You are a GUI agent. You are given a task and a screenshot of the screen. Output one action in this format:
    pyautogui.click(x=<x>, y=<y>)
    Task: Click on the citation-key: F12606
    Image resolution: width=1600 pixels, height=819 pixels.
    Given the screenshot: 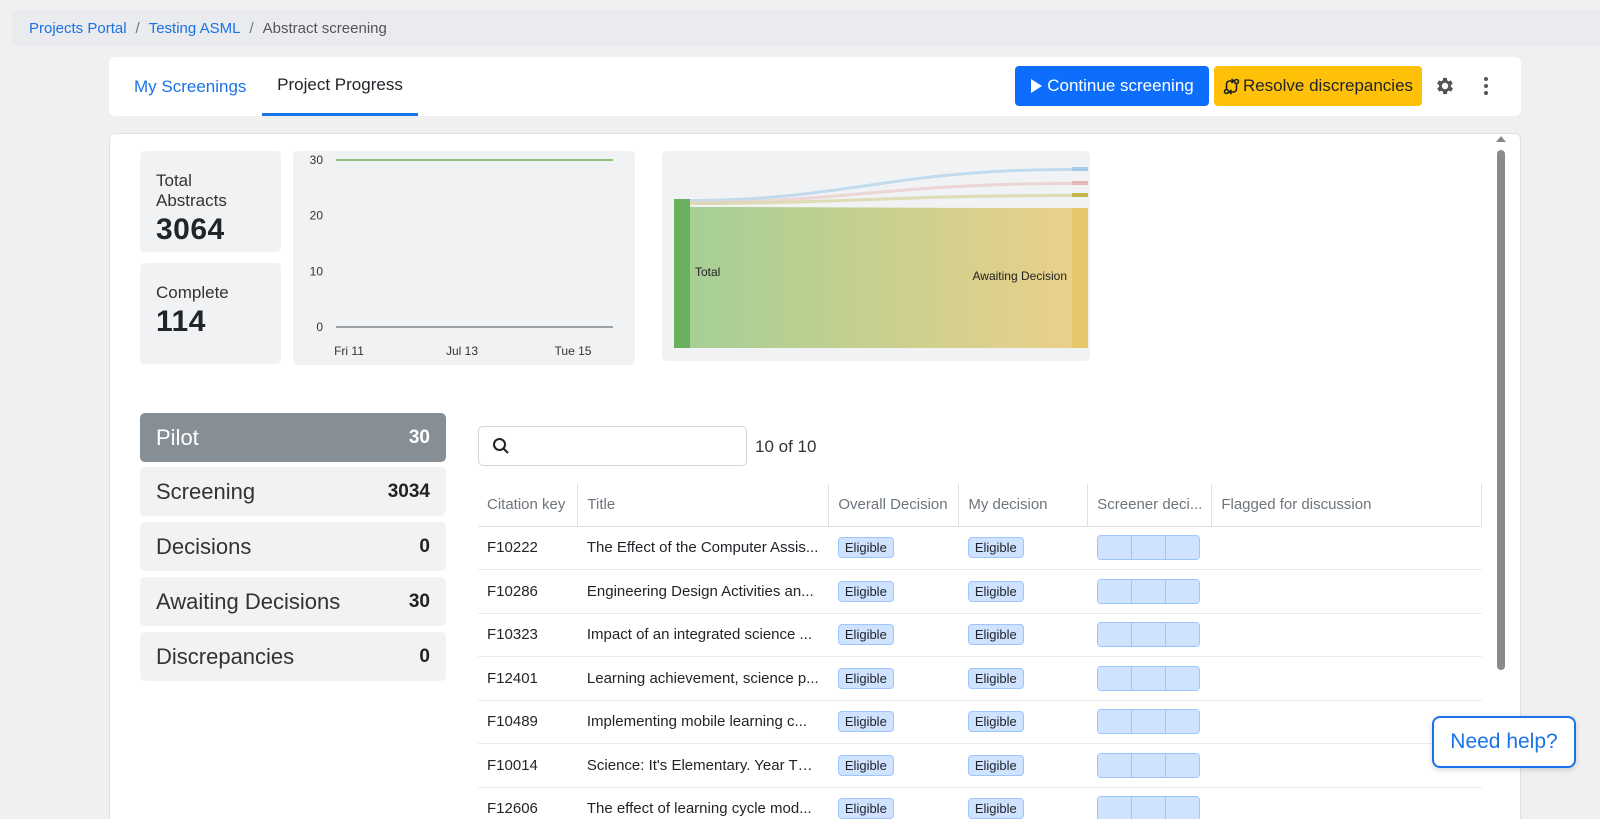 What is the action you would take?
    pyautogui.click(x=528, y=803)
    